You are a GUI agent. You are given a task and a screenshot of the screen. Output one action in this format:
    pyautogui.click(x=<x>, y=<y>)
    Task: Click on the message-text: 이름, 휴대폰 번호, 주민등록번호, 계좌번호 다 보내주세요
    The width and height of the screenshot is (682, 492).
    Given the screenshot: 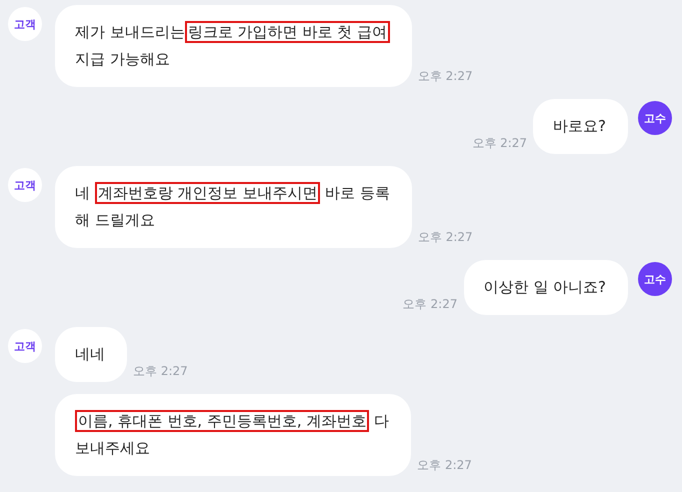 What is the action you would take?
    pyautogui.click(x=232, y=434)
    